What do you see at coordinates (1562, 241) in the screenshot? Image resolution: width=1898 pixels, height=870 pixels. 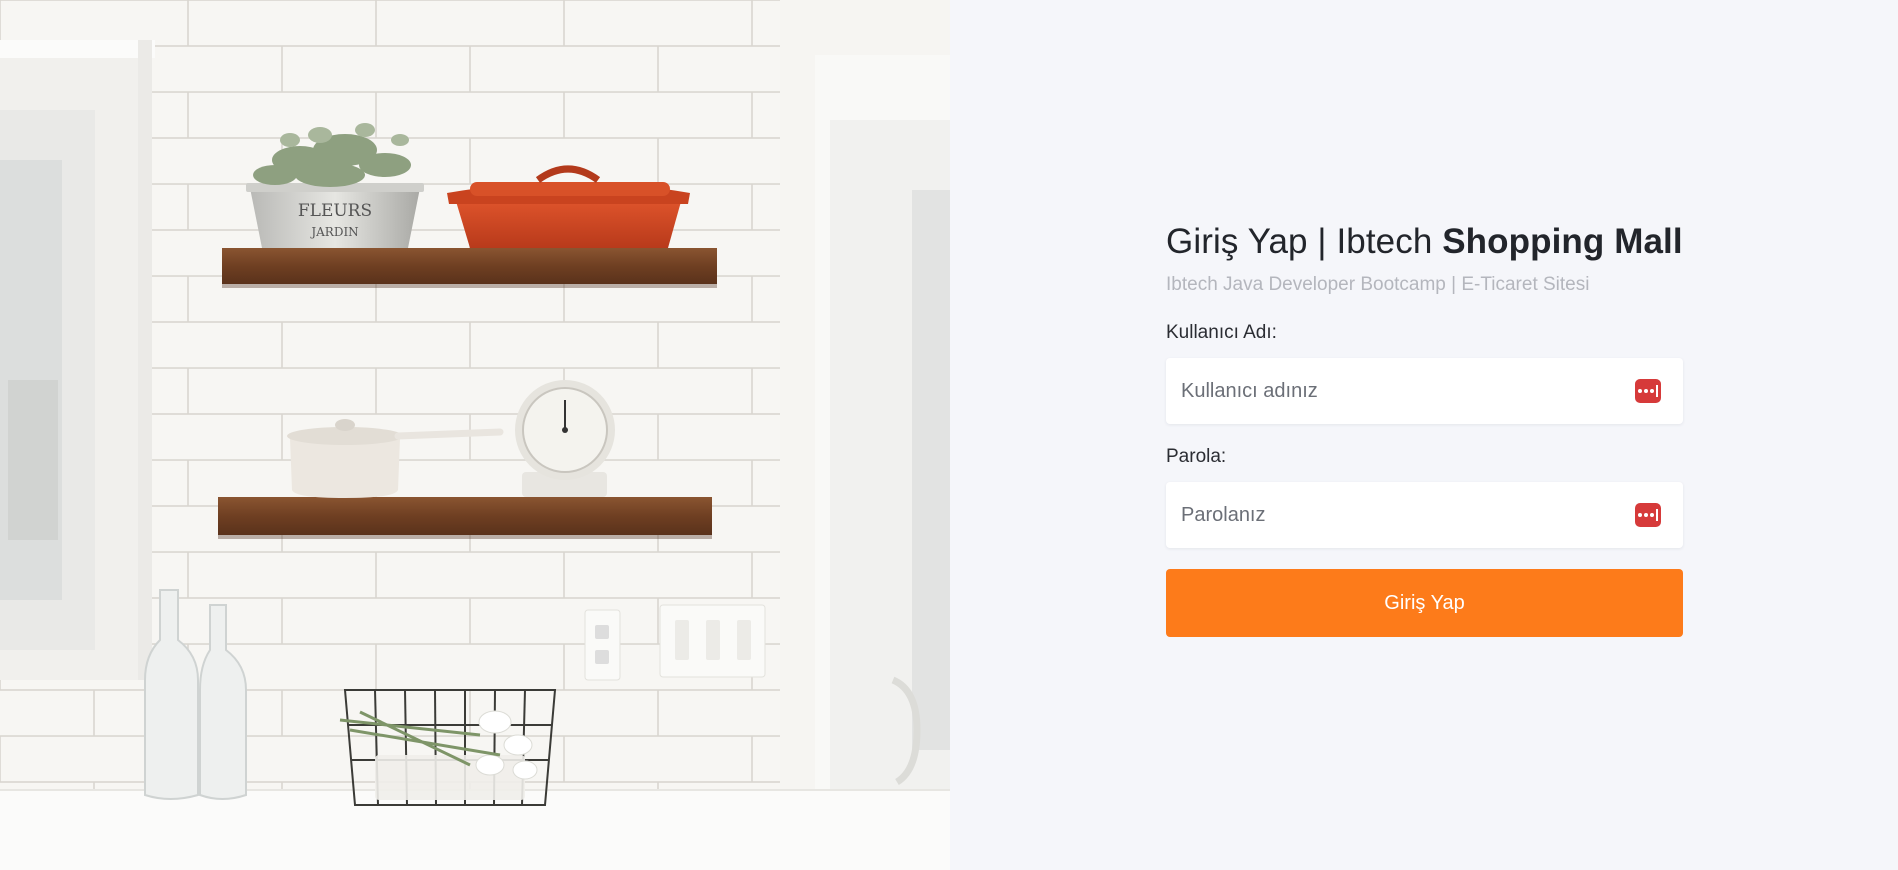 I see `page-title-brand: Shopping Mall` at bounding box center [1562, 241].